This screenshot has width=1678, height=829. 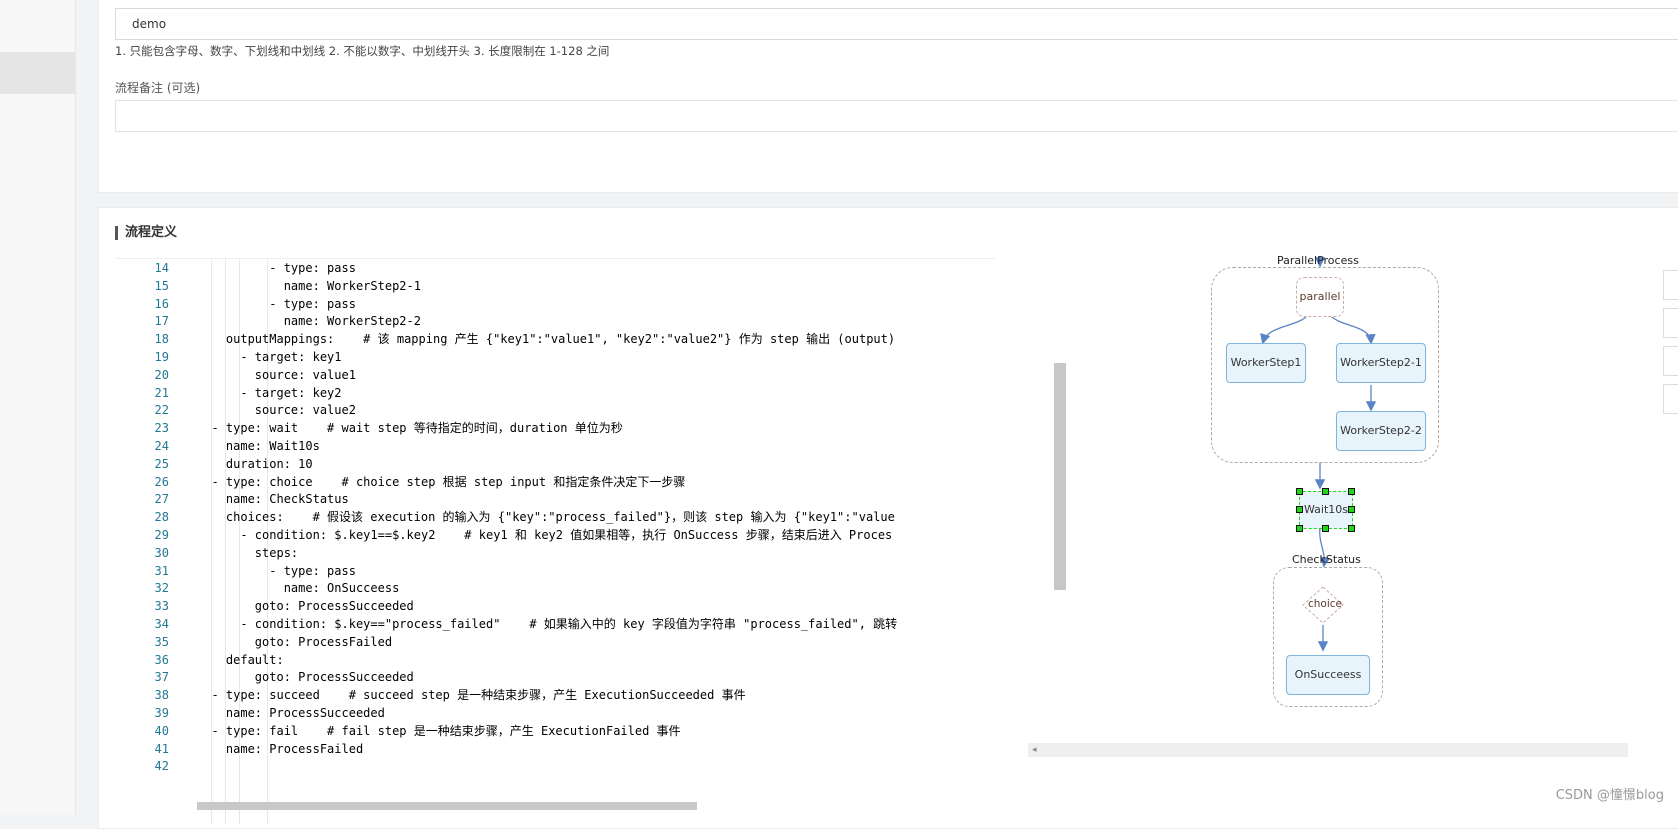 I want to click on section-title: 流程定义, so click(x=146, y=233).